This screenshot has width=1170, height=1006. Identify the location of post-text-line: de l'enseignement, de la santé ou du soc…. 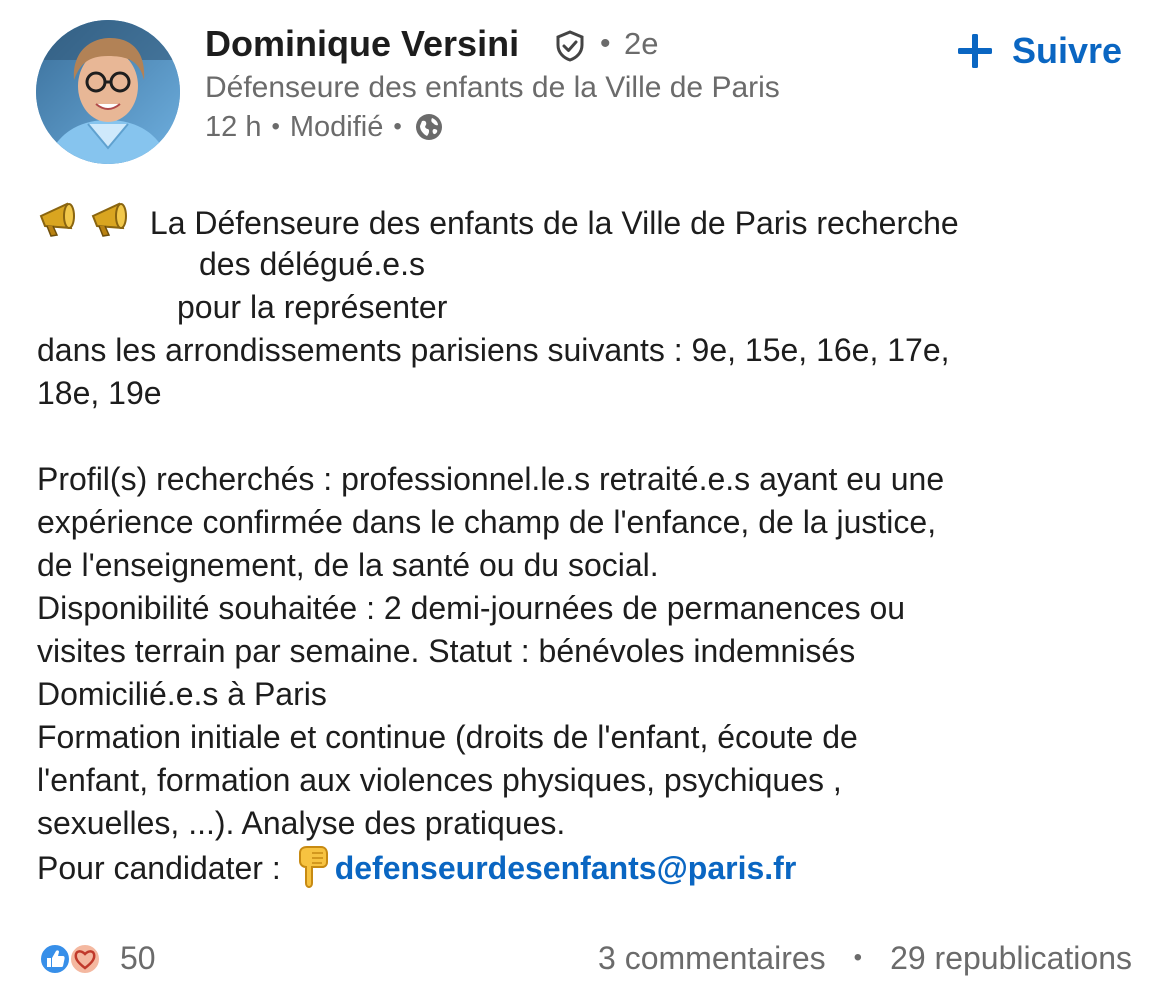
(348, 565).